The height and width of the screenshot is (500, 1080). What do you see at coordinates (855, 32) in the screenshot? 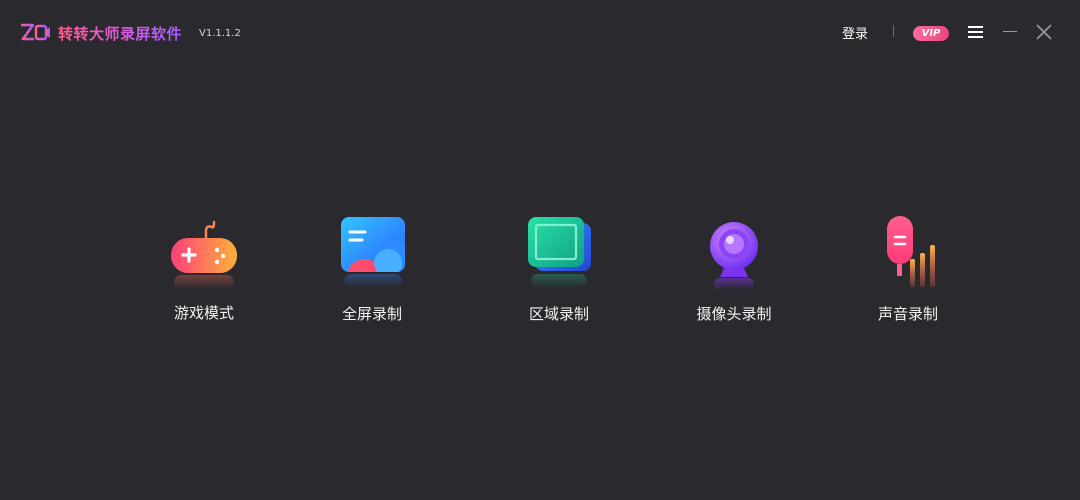
I see `login-button: 登录` at bounding box center [855, 32].